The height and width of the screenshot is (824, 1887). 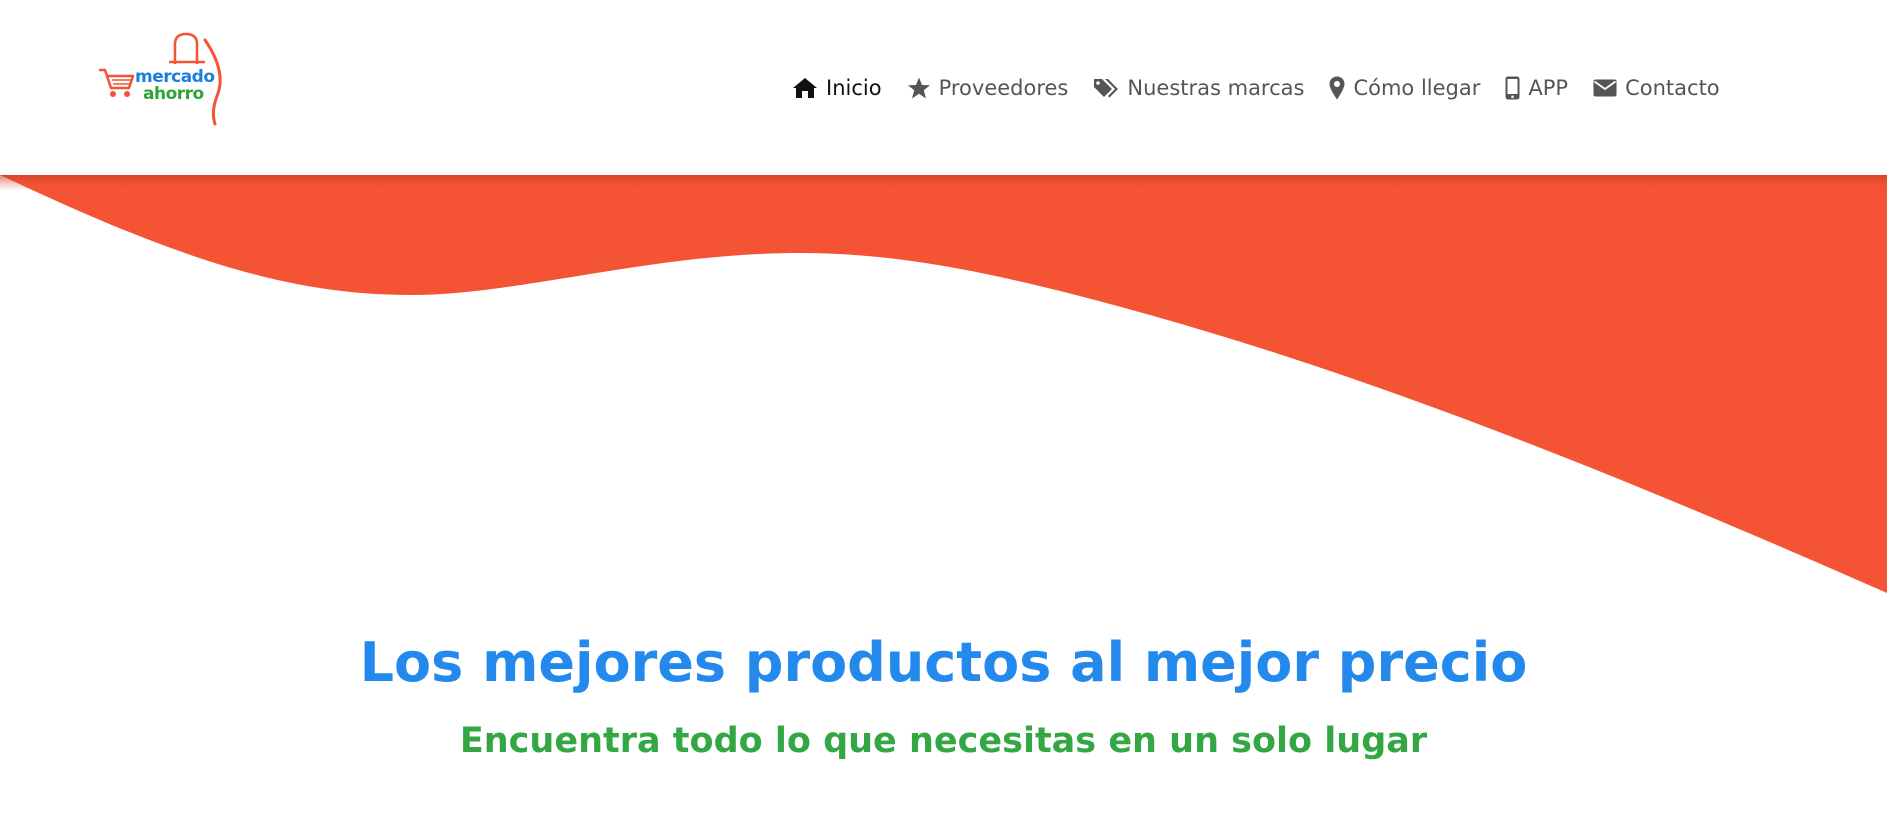 What do you see at coordinates (1548, 88) in the screenshot?
I see `nav-item-label: APP` at bounding box center [1548, 88].